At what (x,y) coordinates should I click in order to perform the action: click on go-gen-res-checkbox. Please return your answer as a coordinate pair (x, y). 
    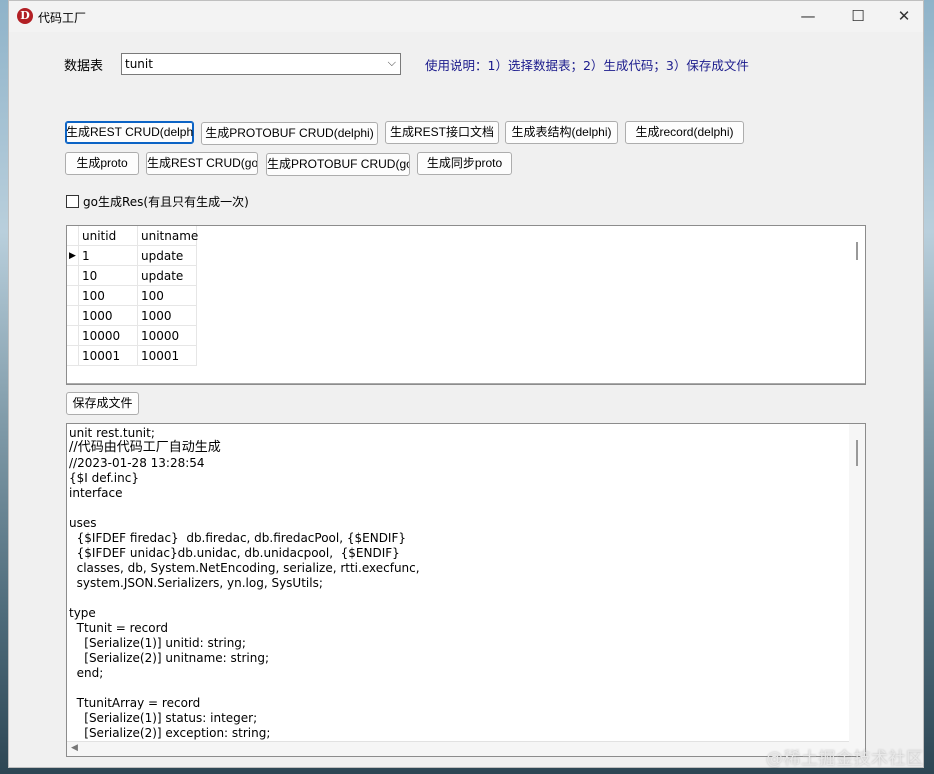
    Looking at the image, I should click on (72, 201).